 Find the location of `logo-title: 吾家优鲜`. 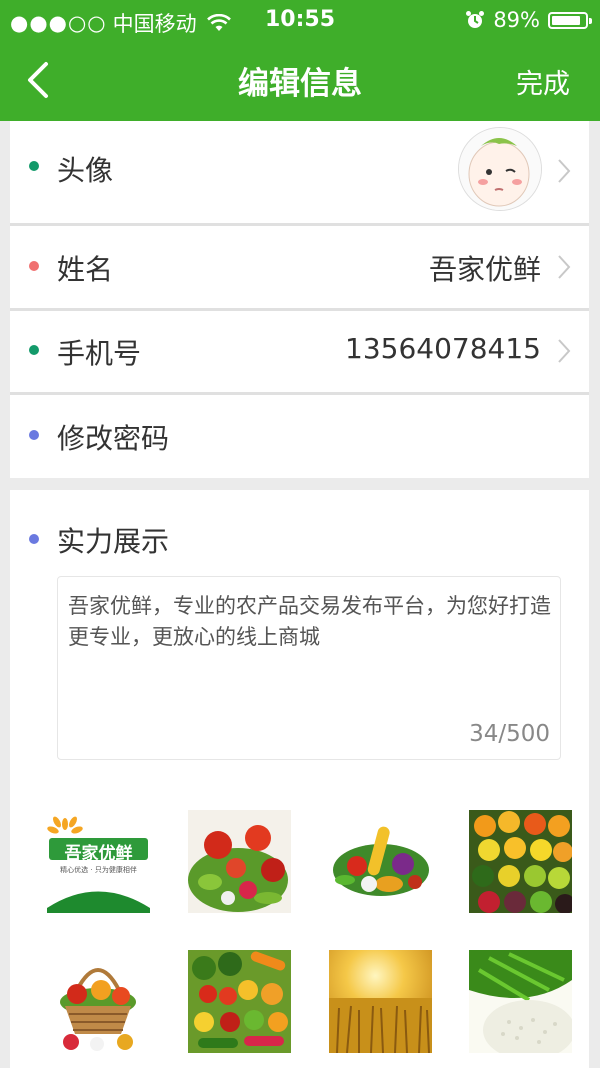

logo-title: 吾家优鲜 is located at coordinates (98, 854).